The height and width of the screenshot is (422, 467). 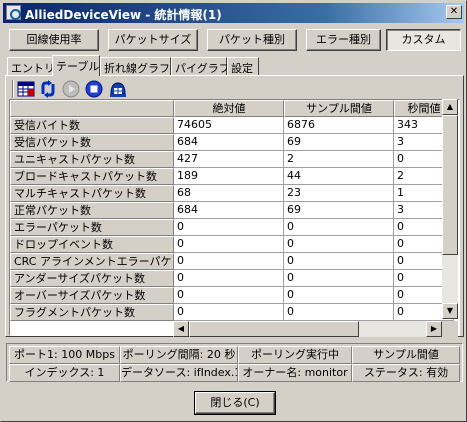 I want to click on category-button-packet-type: パケット種別, so click(x=252, y=40).